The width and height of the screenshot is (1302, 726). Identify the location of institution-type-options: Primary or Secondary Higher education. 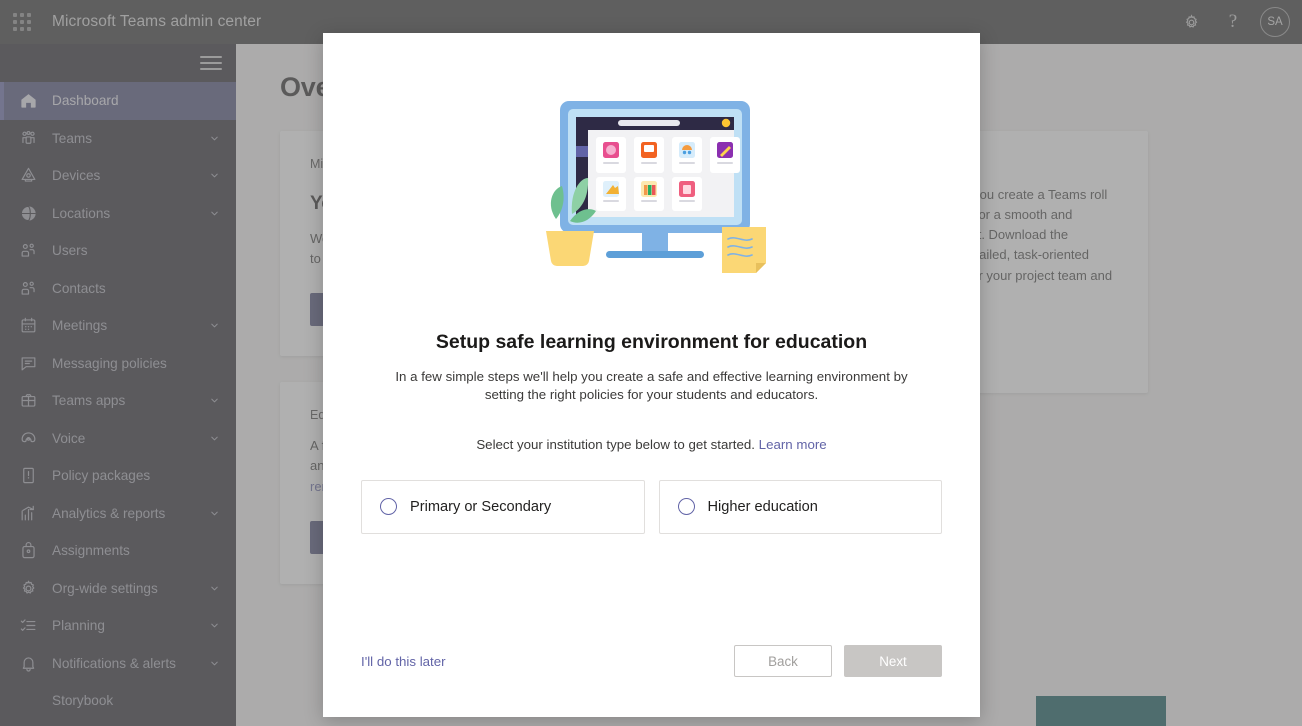
(651, 506).